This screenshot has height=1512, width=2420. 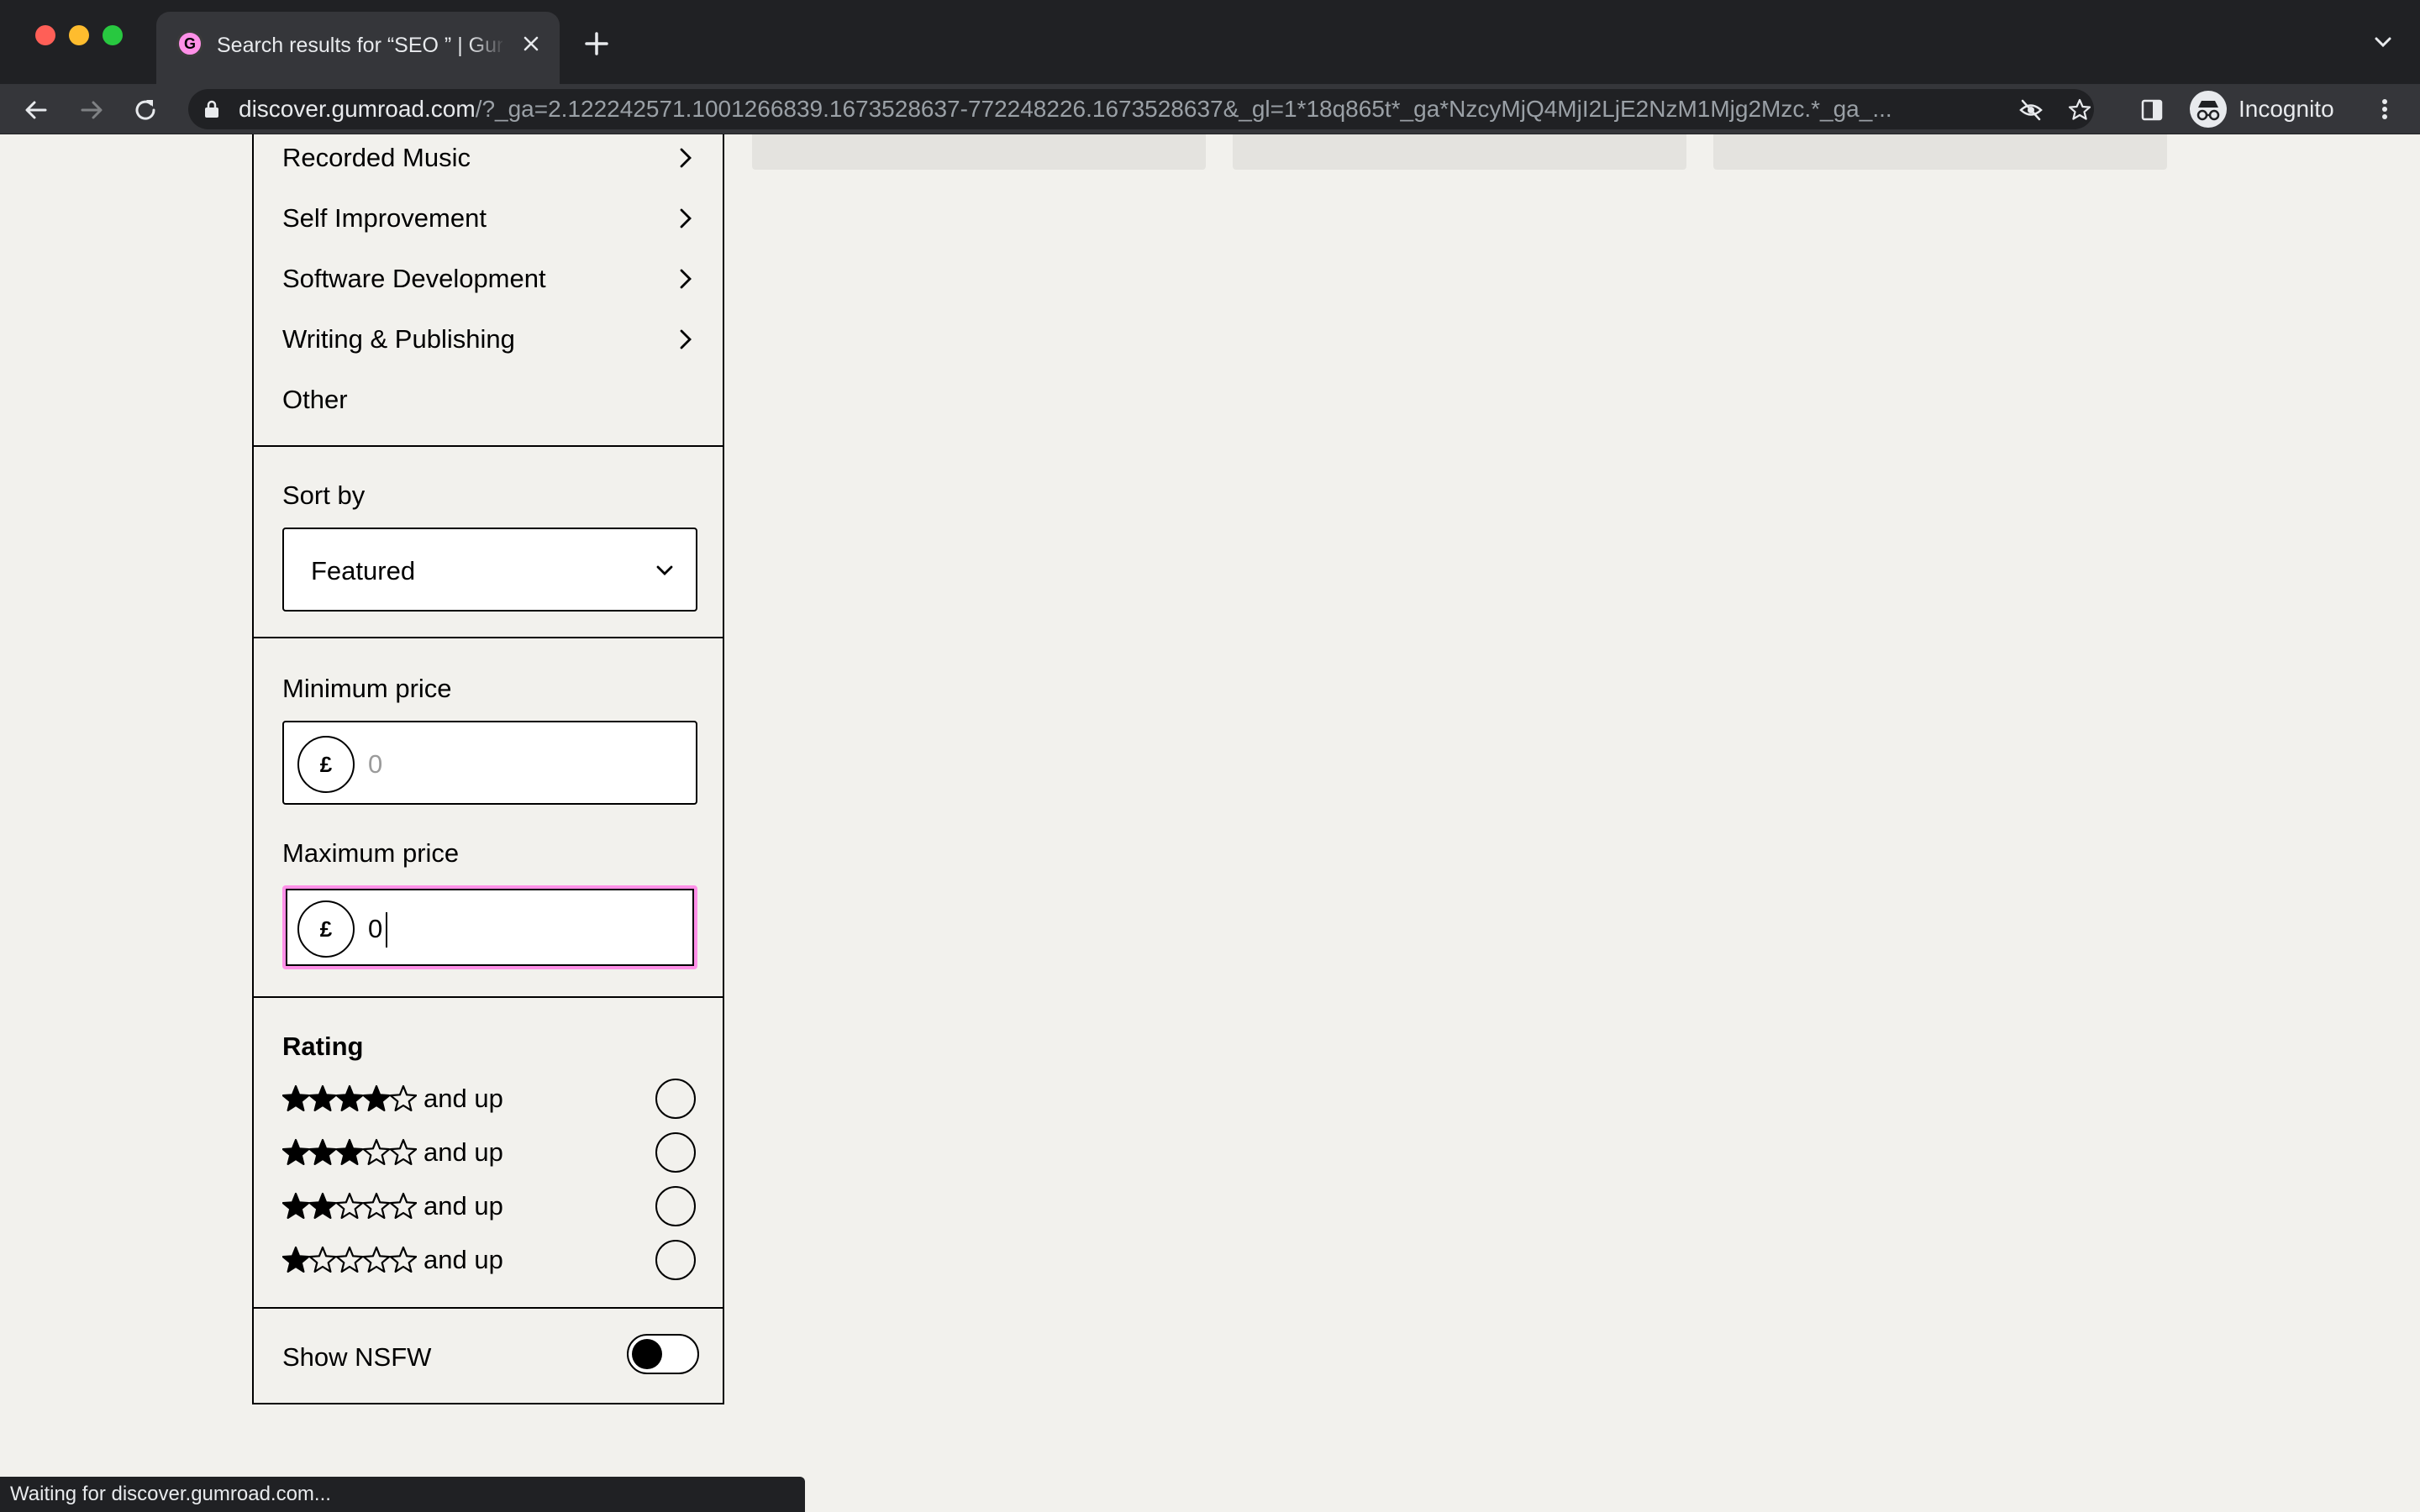 What do you see at coordinates (2208, 109) in the screenshot?
I see `incognito-icon` at bounding box center [2208, 109].